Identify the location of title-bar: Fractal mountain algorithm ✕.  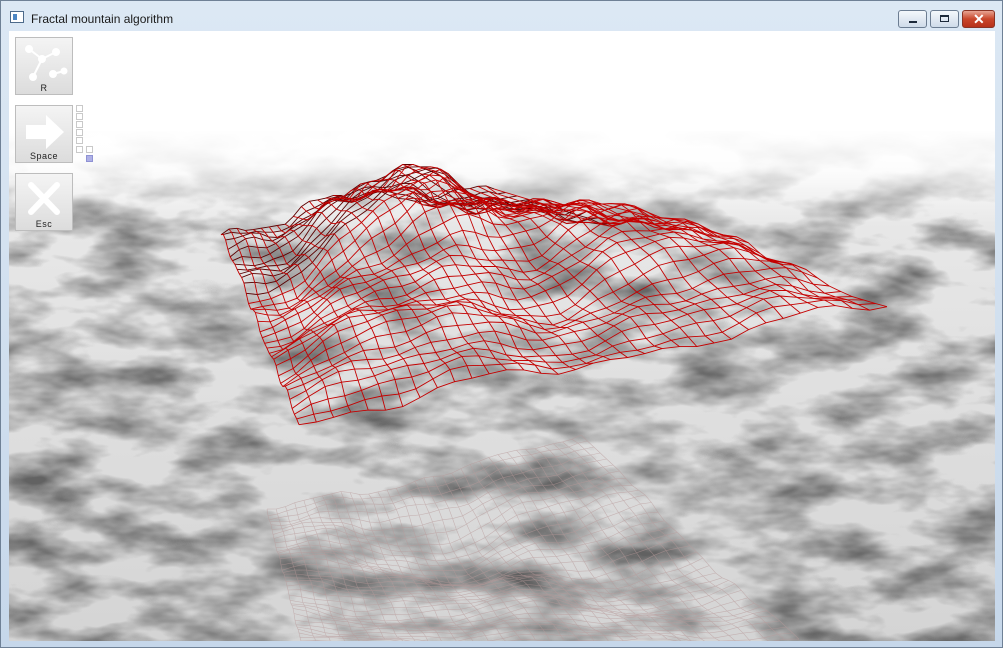
(501, 16).